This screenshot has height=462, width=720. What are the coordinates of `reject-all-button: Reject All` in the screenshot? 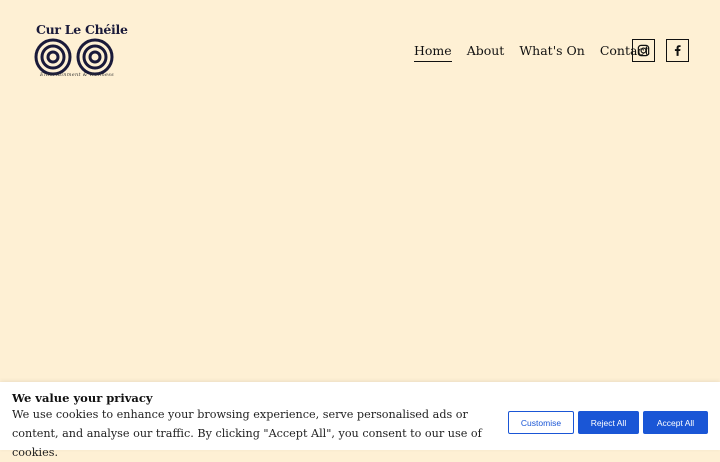 It's located at (608, 422).